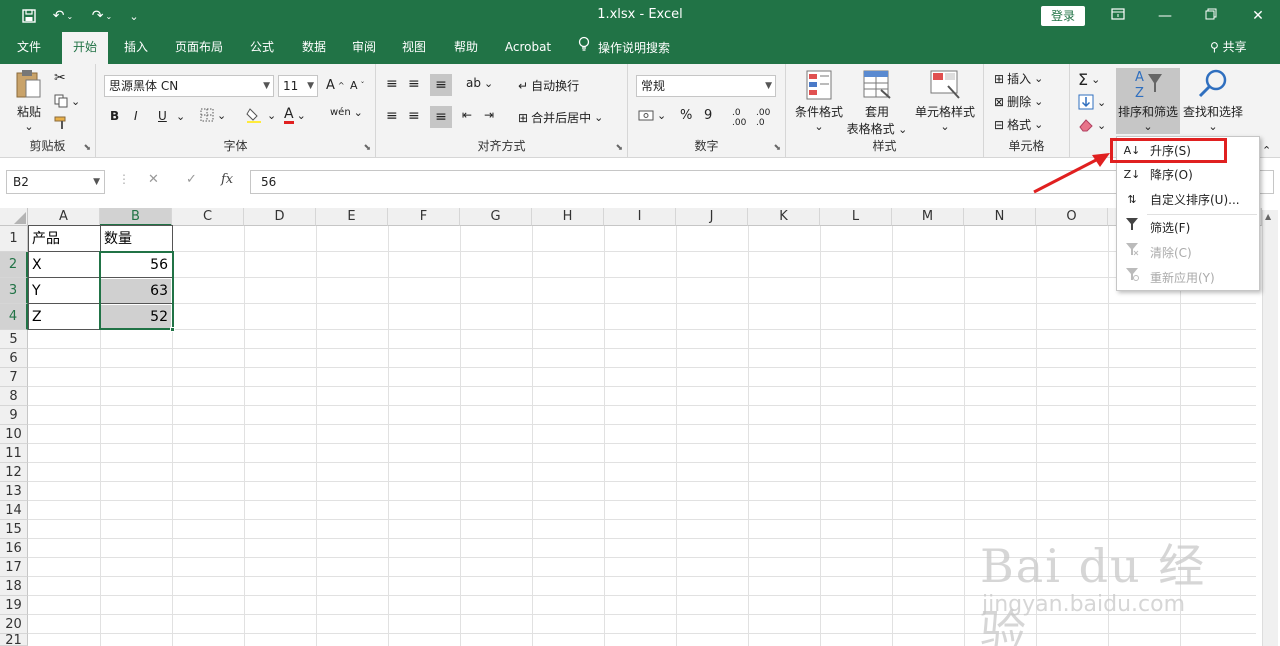 The height and width of the screenshot is (646, 1280). Describe the element at coordinates (14, 291) in the screenshot. I see `row-header-3: 3` at that location.